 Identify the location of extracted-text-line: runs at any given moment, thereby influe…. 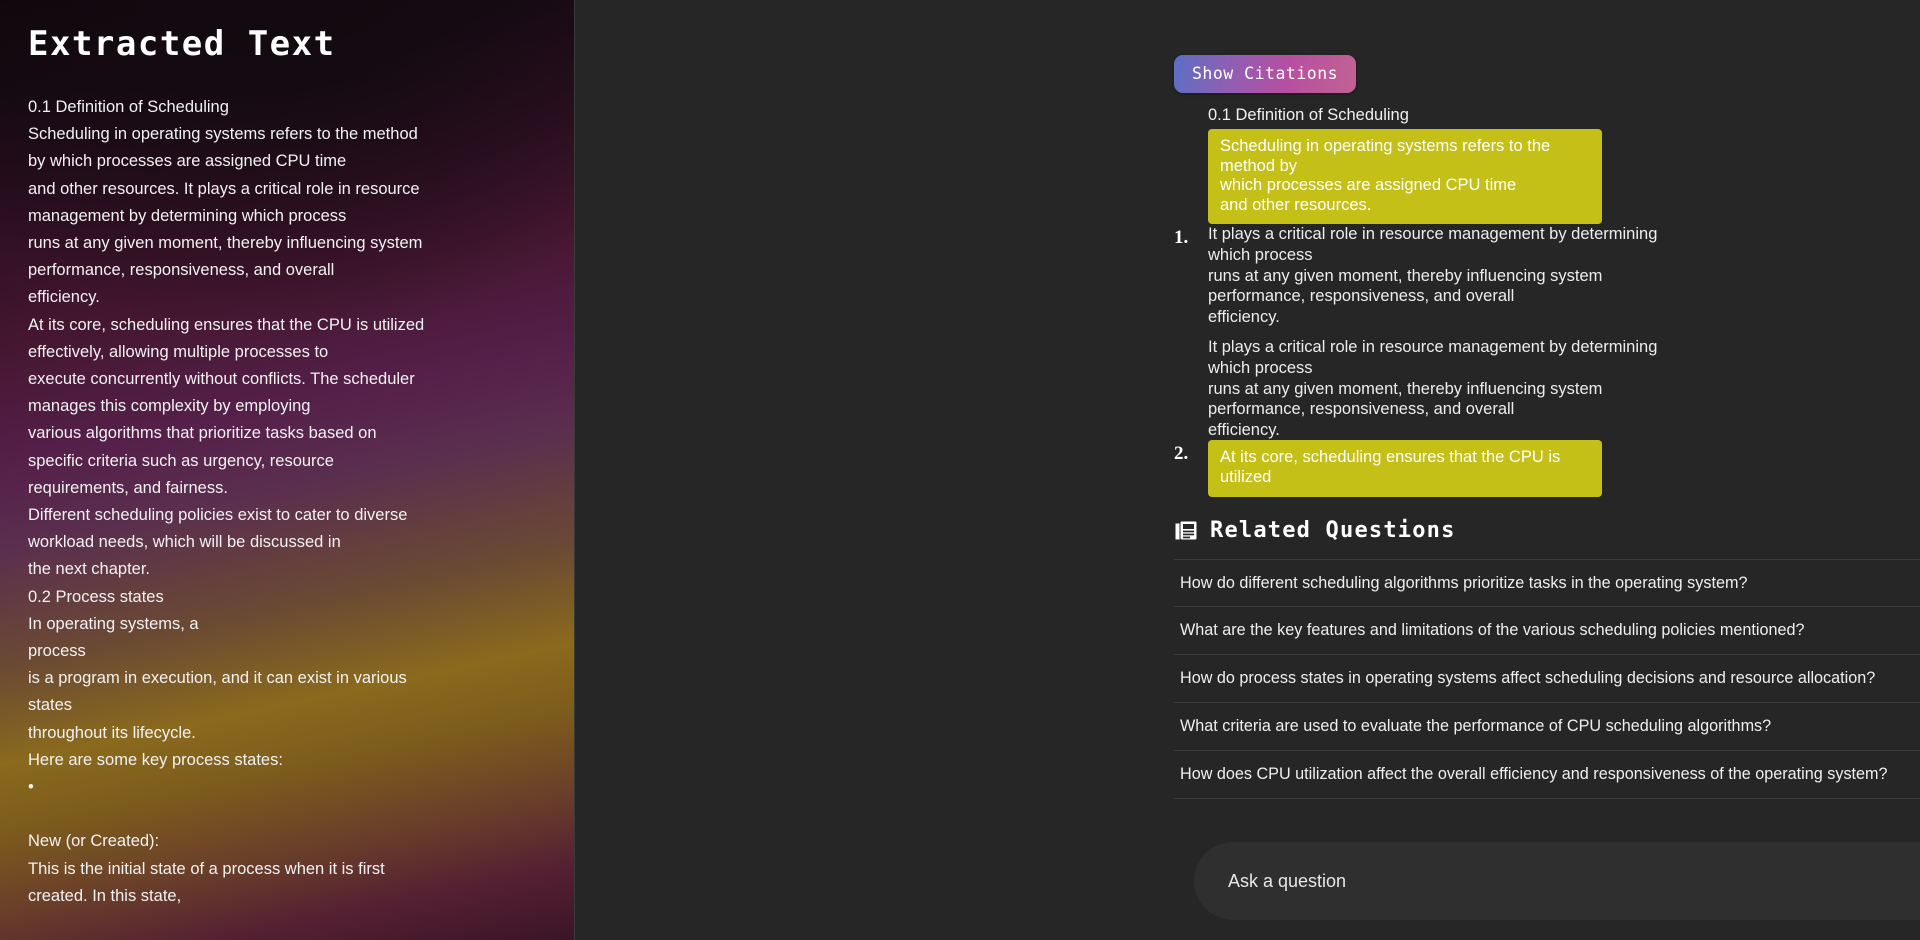
(225, 243).